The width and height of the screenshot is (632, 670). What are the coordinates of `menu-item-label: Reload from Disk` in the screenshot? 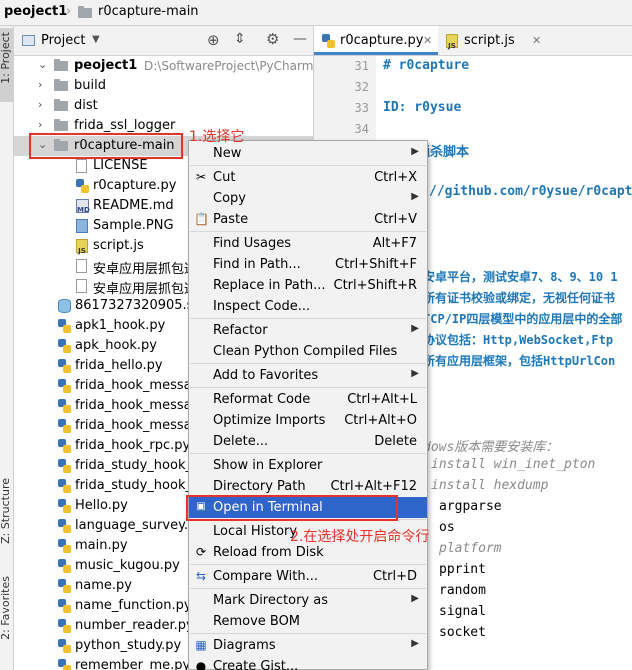 It's located at (268, 552).